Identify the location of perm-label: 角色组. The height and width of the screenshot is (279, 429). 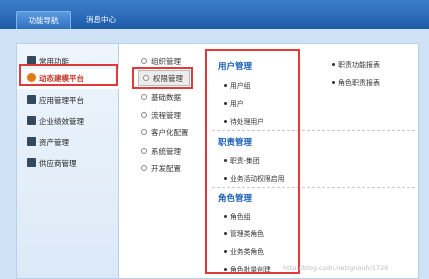
(240, 217).